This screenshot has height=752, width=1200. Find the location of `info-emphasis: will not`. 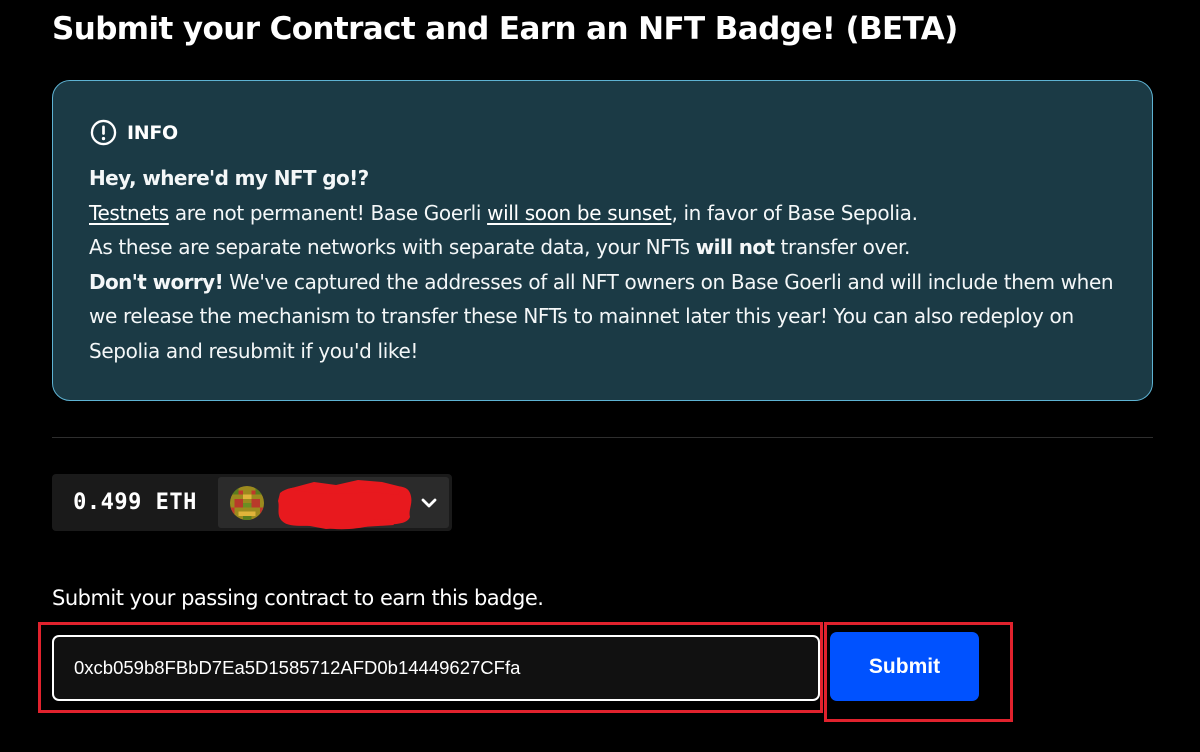

info-emphasis: will not is located at coordinates (735, 247).